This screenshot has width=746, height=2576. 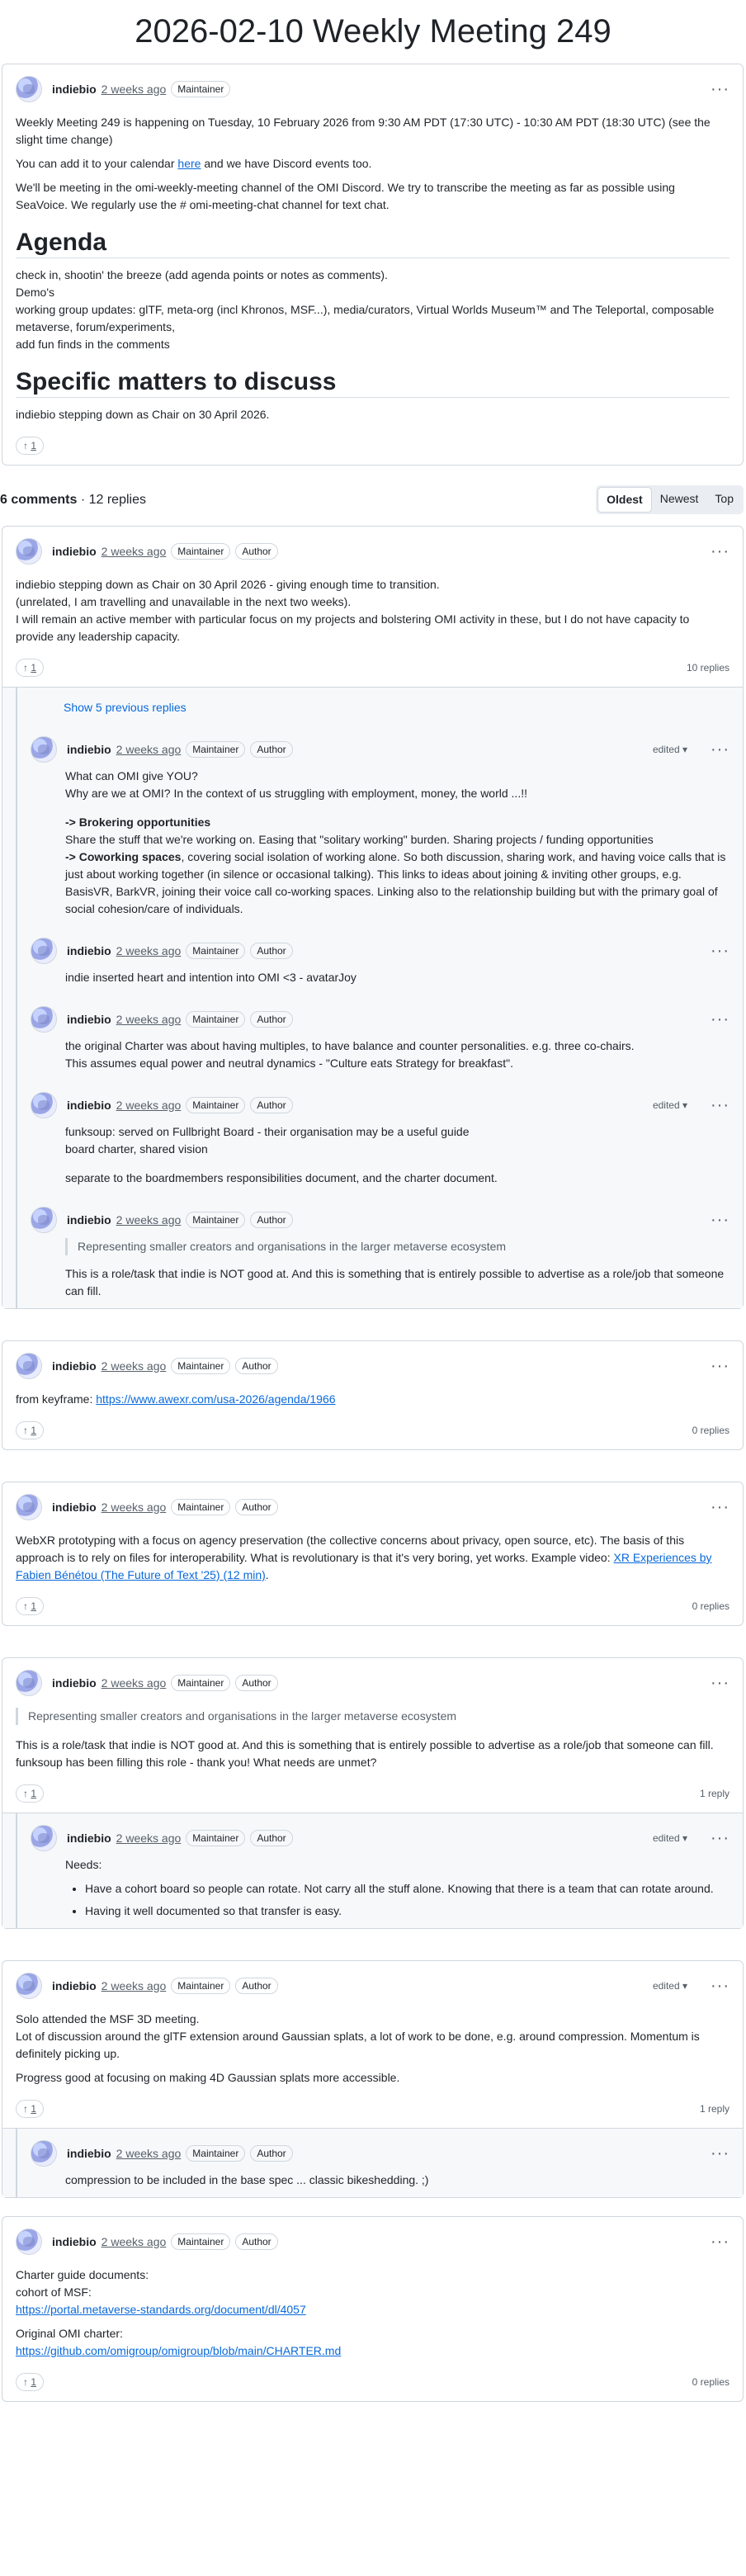 What do you see at coordinates (724, 500) in the screenshot?
I see `sort-top: Top` at bounding box center [724, 500].